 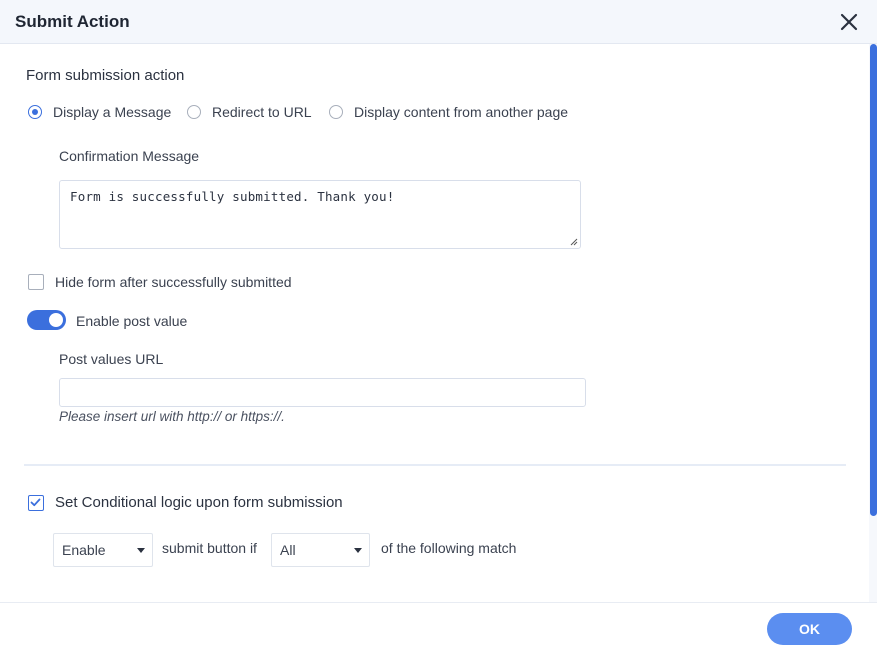 I want to click on post-values-url-label: Post values URL, so click(x=111, y=359).